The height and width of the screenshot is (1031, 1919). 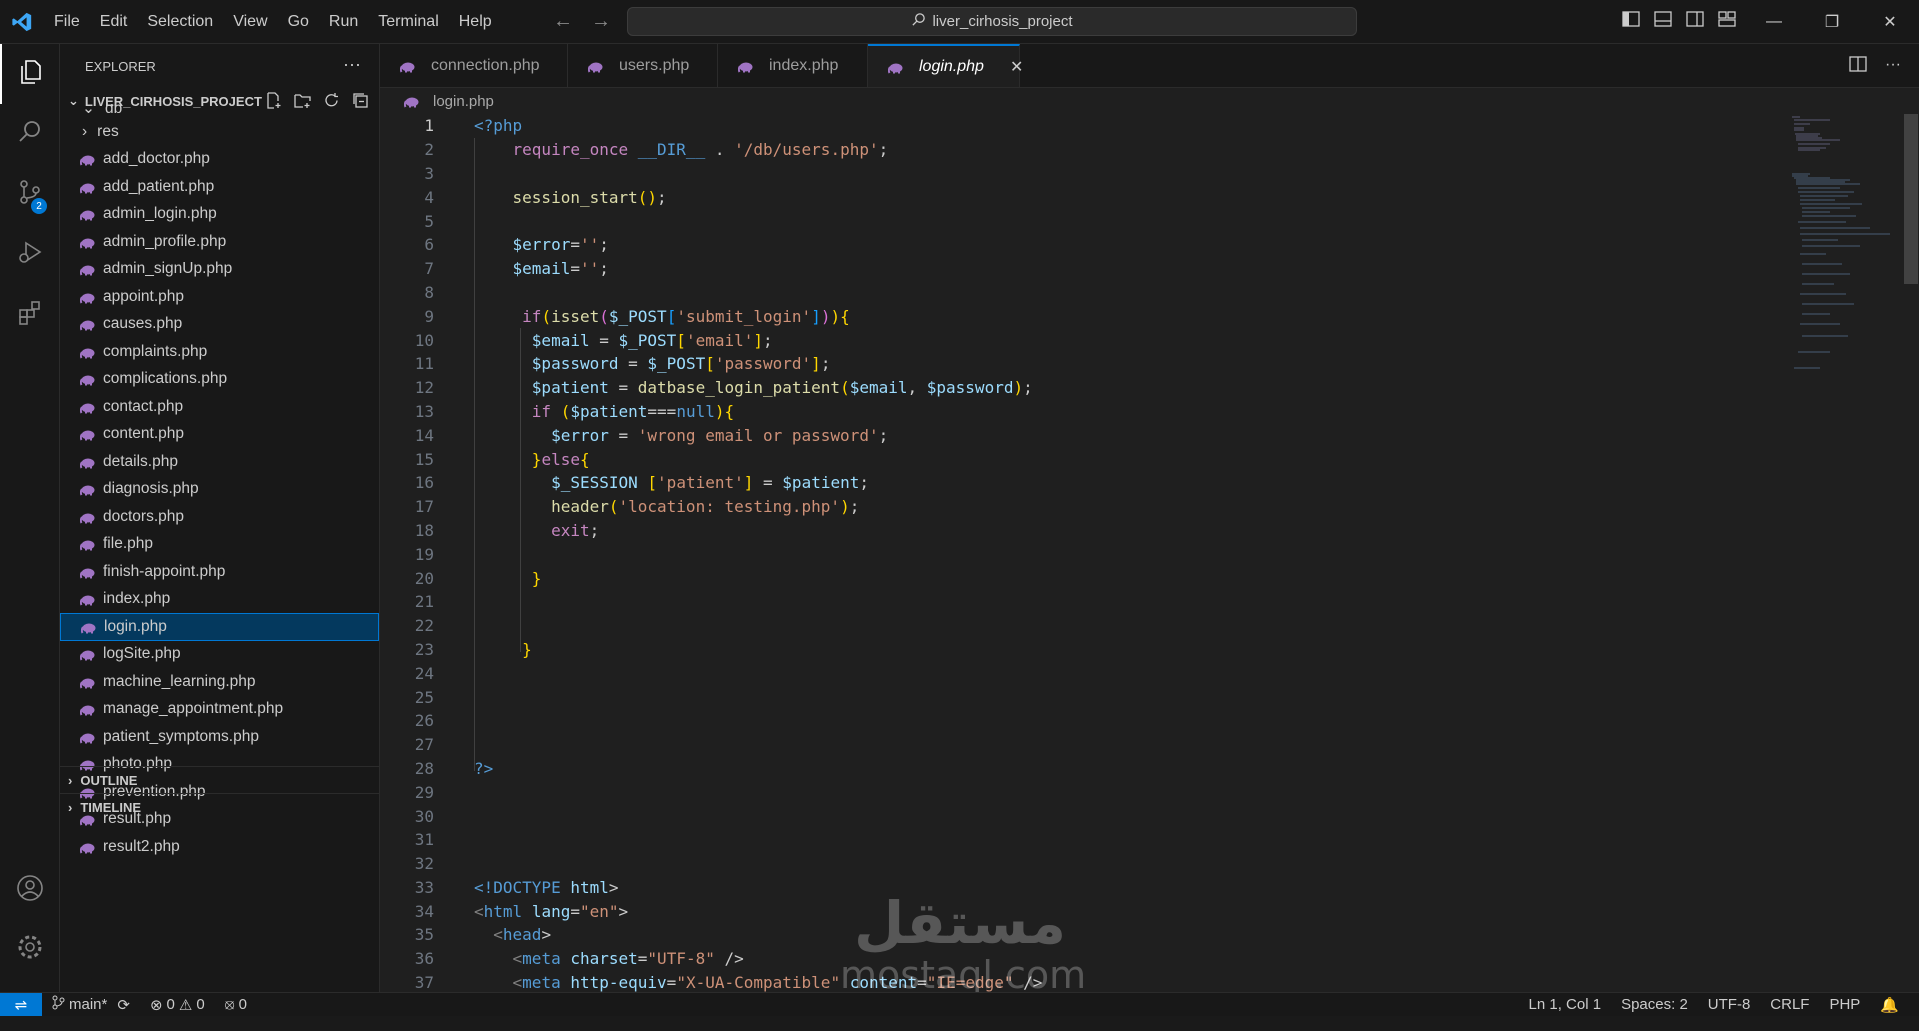 What do you see at coordinates (945, 65) in the screenshot?
I see `tab-login: login.php ✕` at bounding box center [945, 65].